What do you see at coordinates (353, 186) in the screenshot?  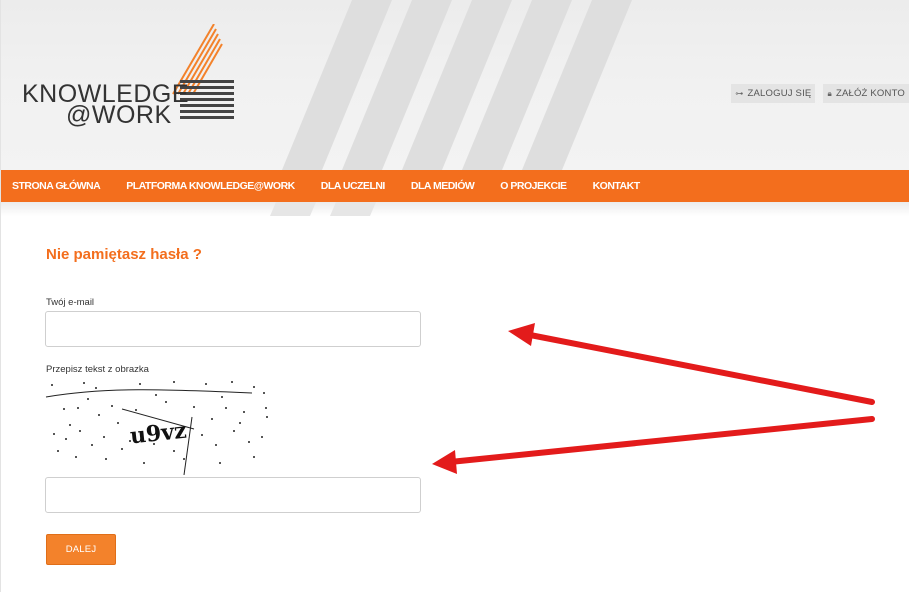 I see `nav-item-universities: DLA UCZELNI` at bounding box center [353, 186].